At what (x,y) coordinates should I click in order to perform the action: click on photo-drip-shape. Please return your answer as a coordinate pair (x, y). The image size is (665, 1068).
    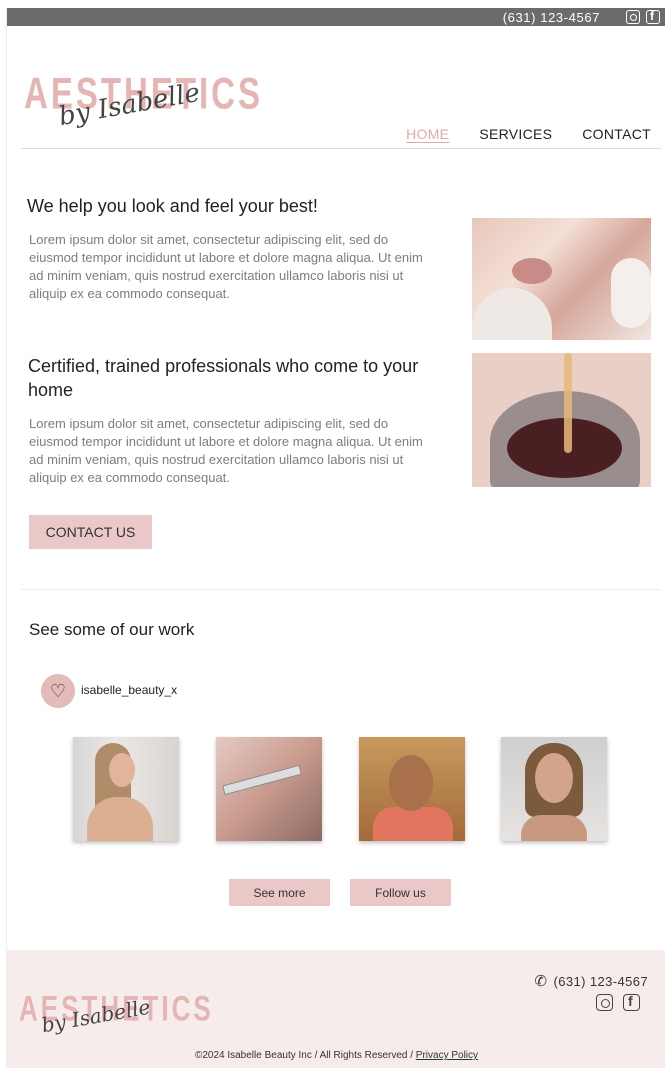
    Looking at the image, I should click on (568, 403).